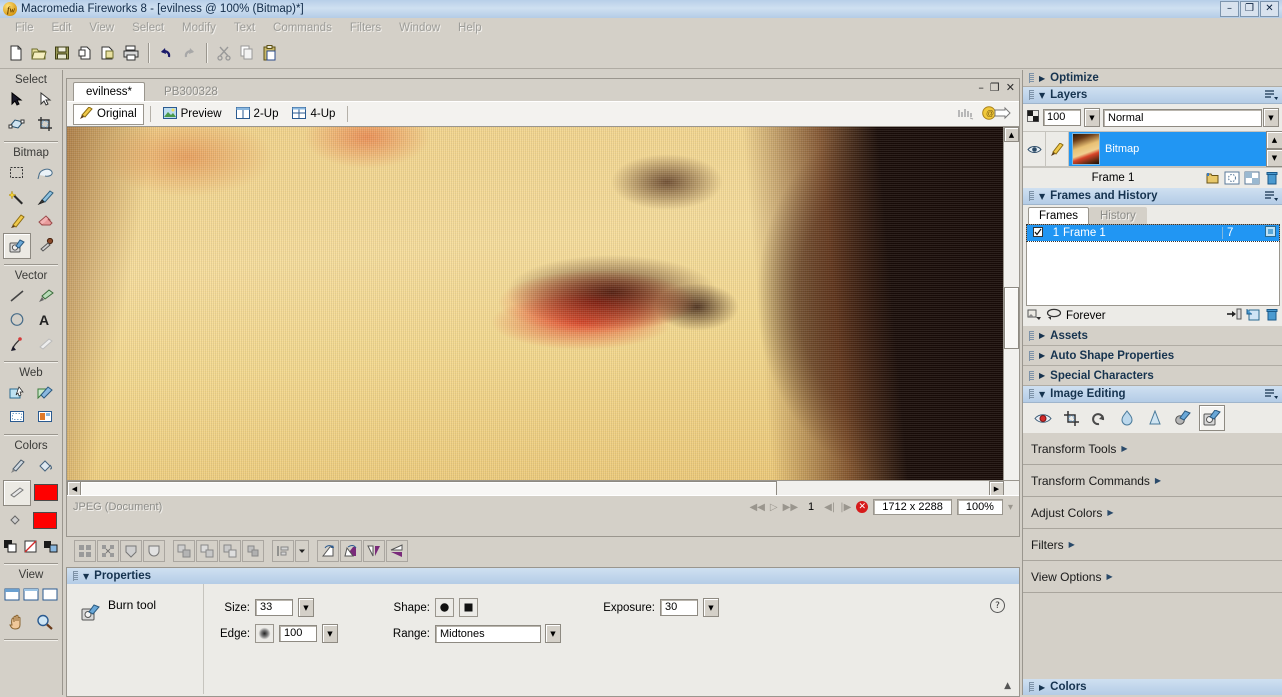 The height and width of the screenshot is (697, 1282). Describe the element at coordinates (17, 173) in the screenshot. I see `marquee-tool` at that location.